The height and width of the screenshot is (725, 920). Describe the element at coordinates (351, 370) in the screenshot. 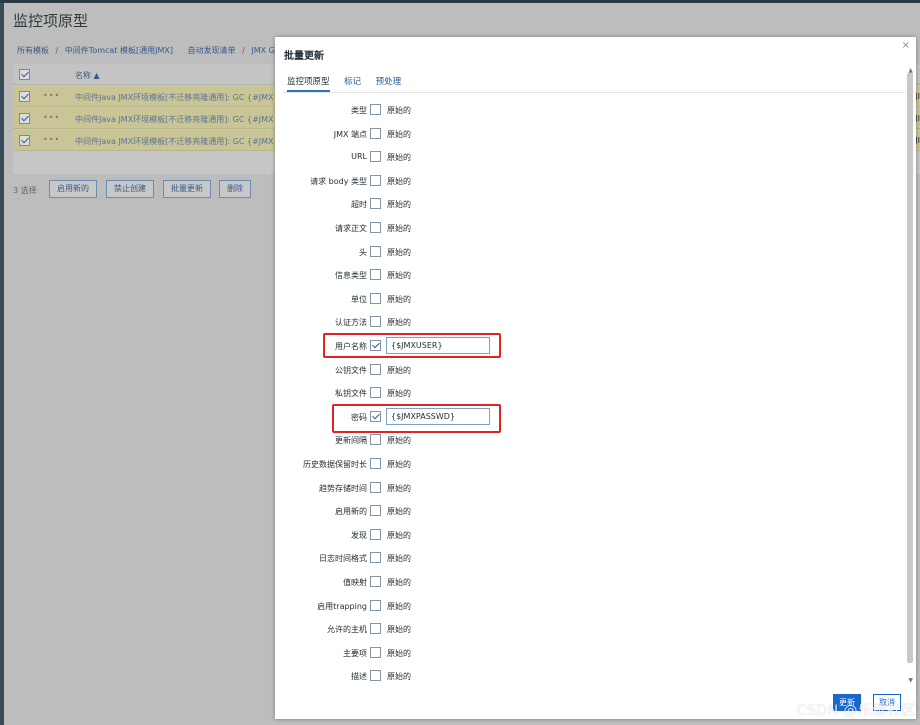

I see `field-label: 公钥文件` at that location.